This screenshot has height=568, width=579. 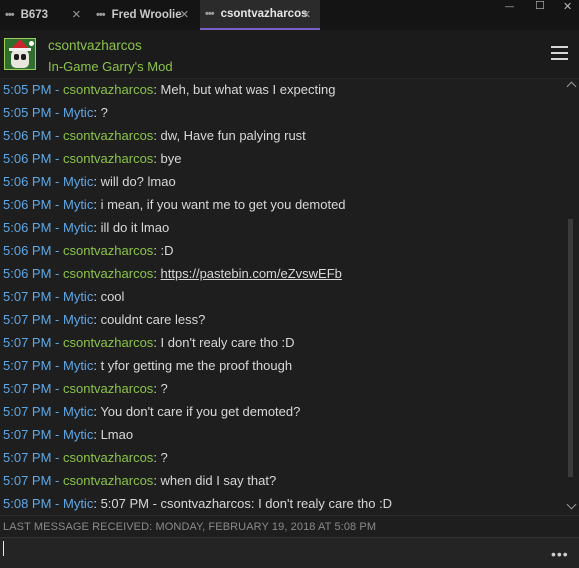 I want to click on scroll-up-icon, so click(x=571, y=86).